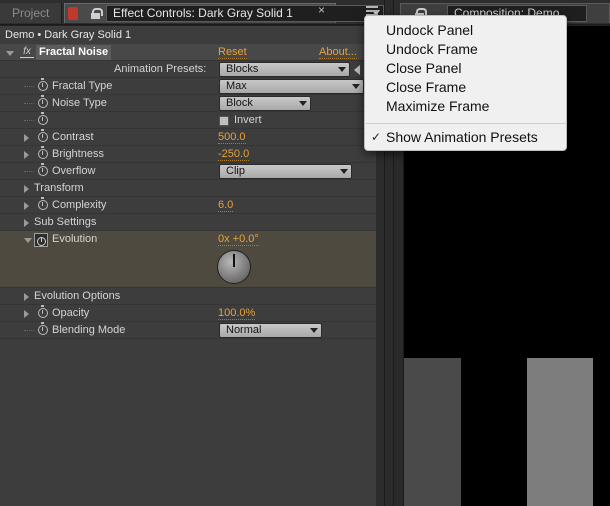 The image size is (610, 506). Describe the element at coordinates (27, 52) in the screenshot. I see `fx-icon: fx` at that location.